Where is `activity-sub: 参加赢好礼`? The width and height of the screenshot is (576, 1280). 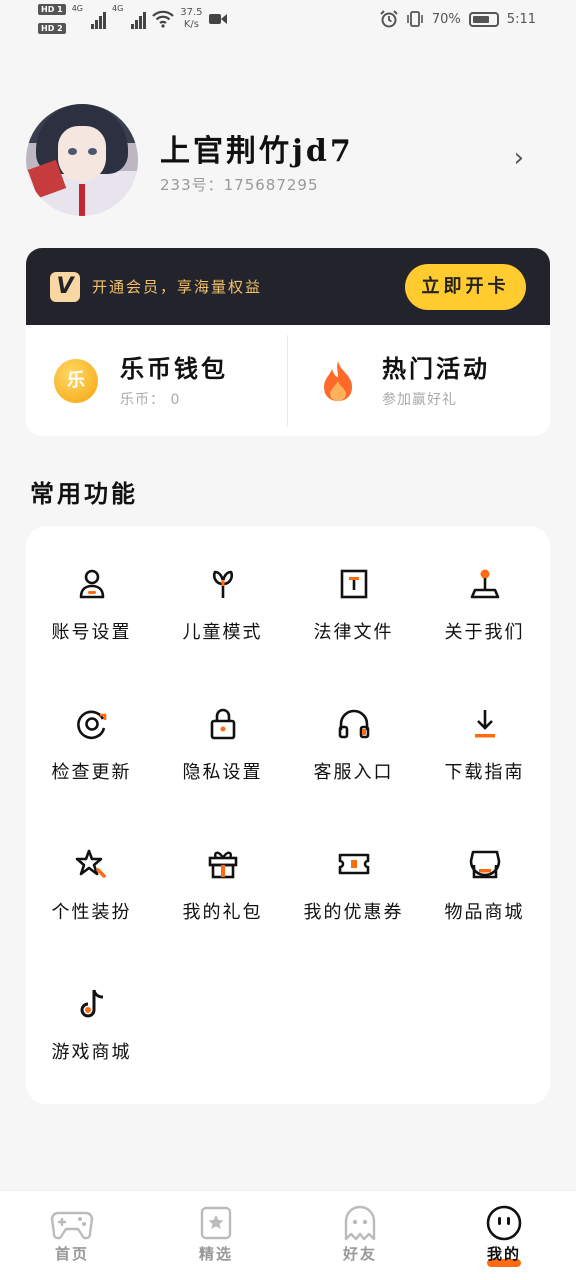
activity-sub: 参加赢好礼 is located at coordinates (419, 400).